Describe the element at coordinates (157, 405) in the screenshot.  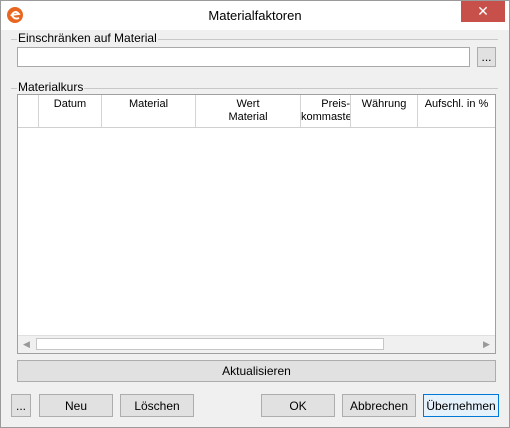
I see `delete-button: Löschen` at that location.